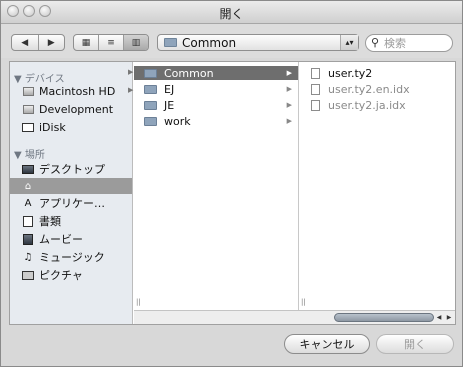 The width and height of the screenshot is (463, 367). Describe the element at coordinates (375, 42) in the screenshot. I see `search-icon: ⚲` at that location.